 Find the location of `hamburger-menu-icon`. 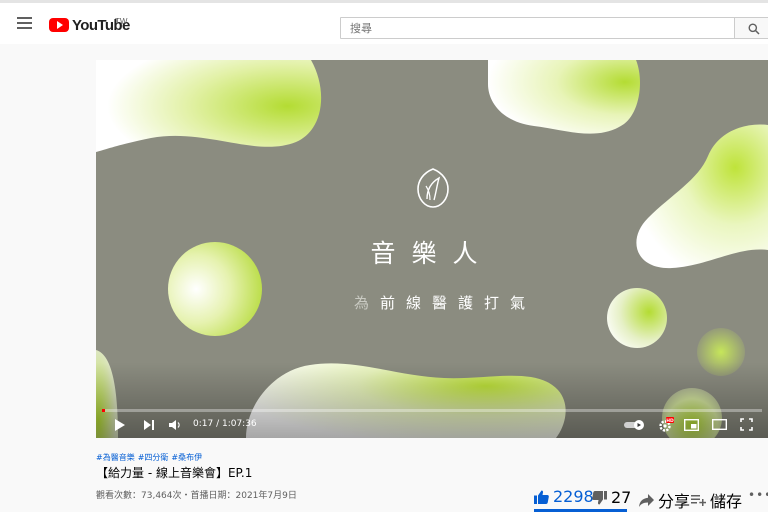

hamburger-menu-icon is located at coordinates (24, 23).